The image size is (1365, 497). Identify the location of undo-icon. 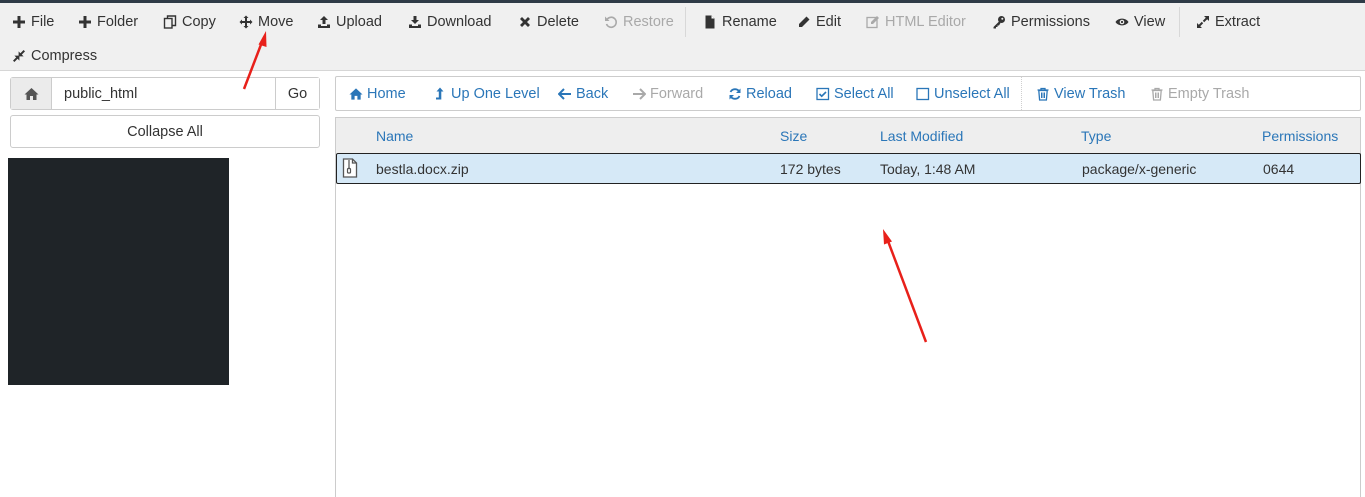
(611, 22).